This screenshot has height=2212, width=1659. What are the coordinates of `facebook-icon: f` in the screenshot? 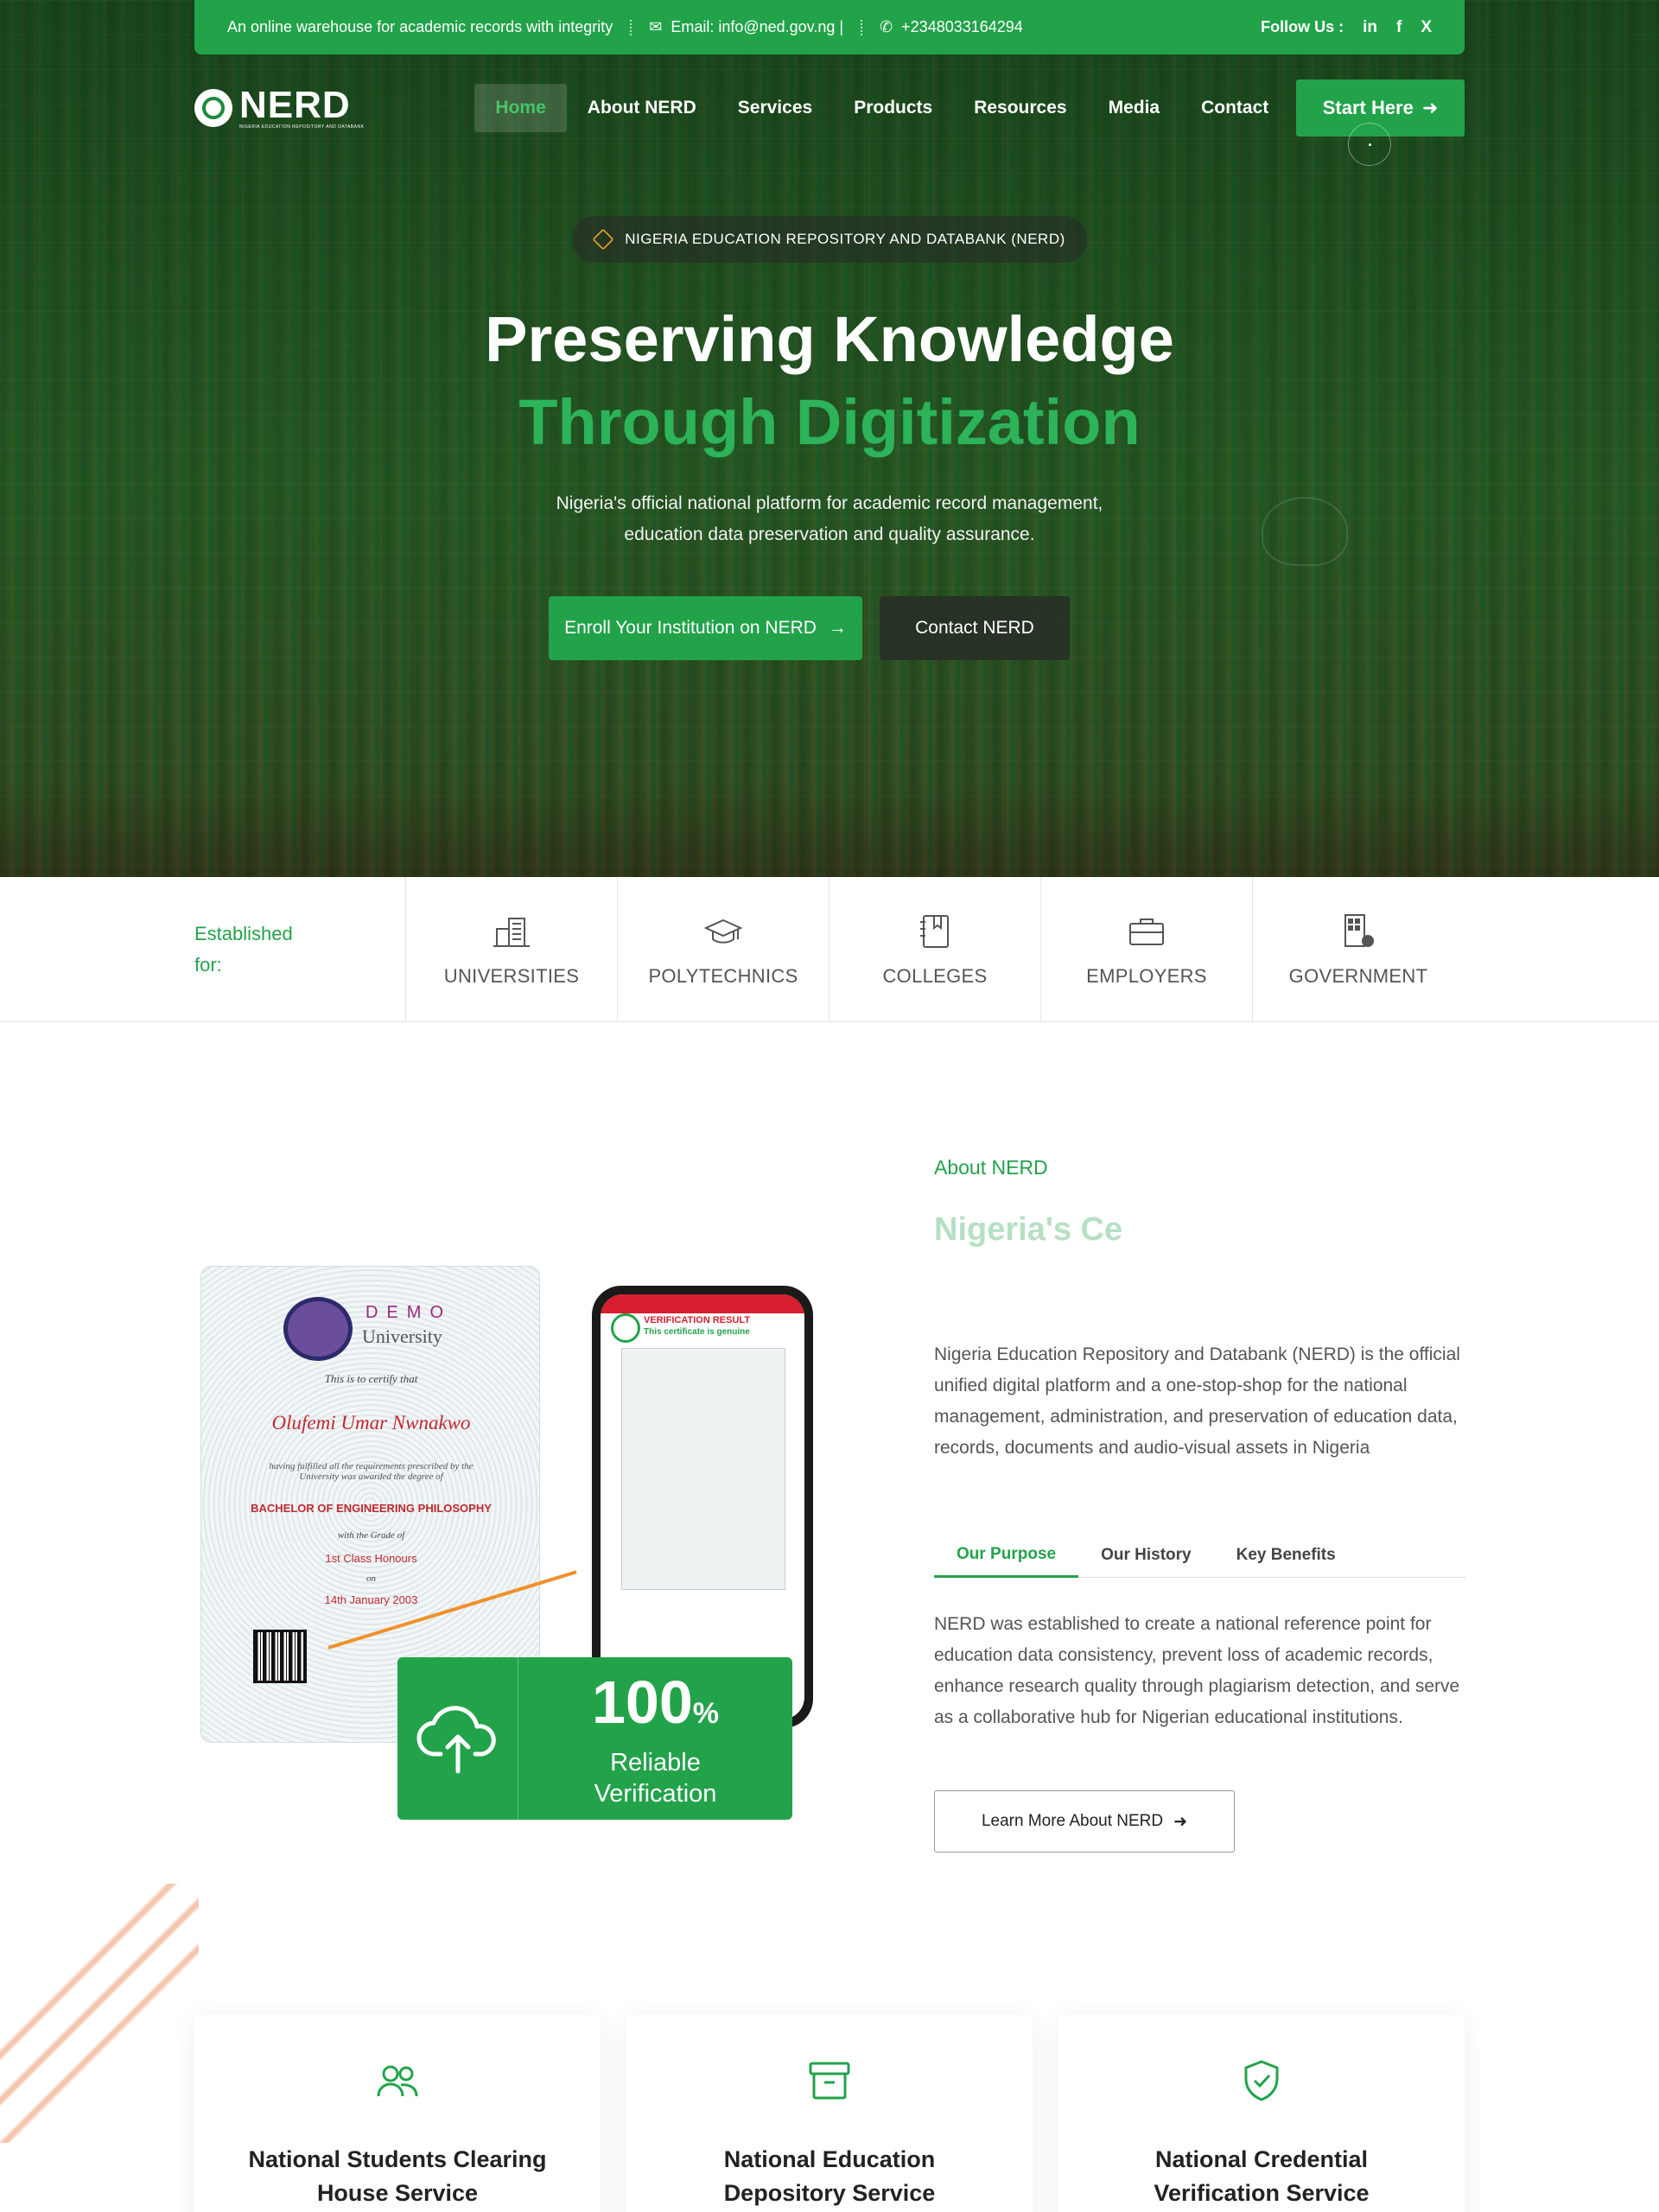 It's located at (1399, 27).